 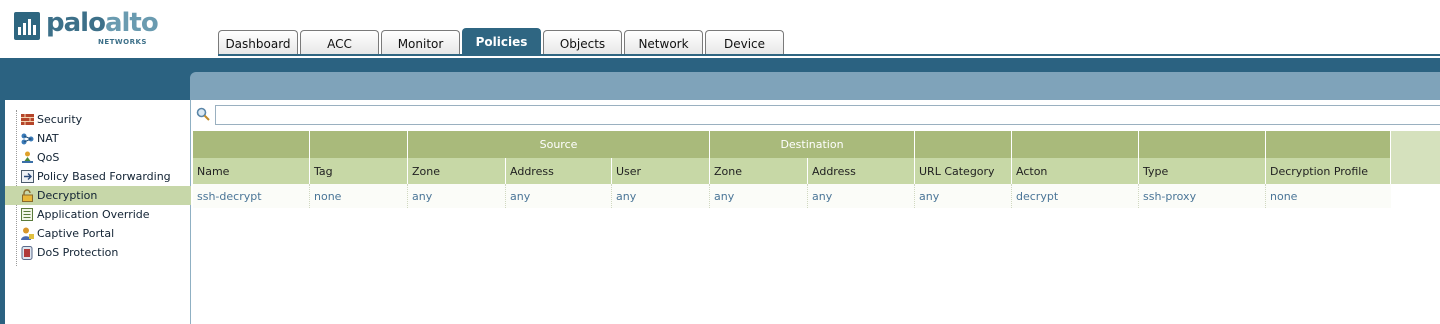 I want to click on cell-source-user: any, so click(x=661, y=196).